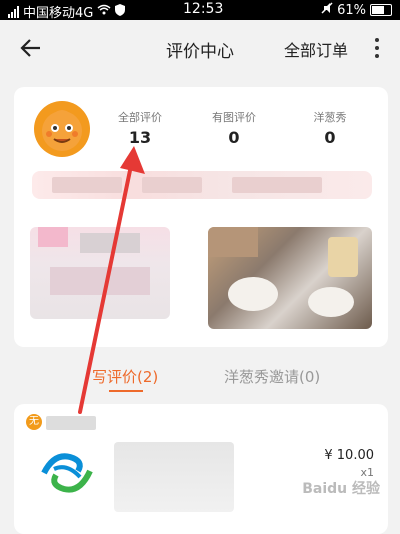  I want to click on mute-icon, so click(327, 10).